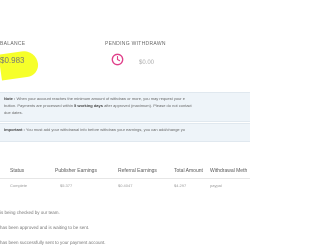 This screenshot has height=250, width=320. Describe the element at coordinates (30, 212) in the screenshot. I see `status-legend-checking: is being checked by our team.` at that location.